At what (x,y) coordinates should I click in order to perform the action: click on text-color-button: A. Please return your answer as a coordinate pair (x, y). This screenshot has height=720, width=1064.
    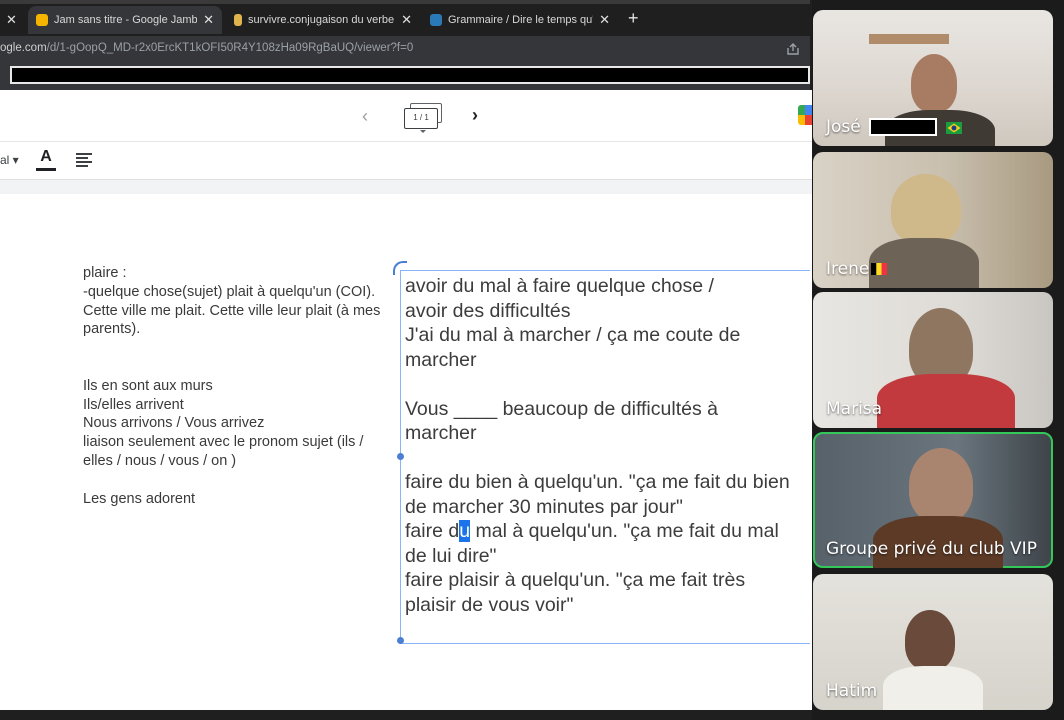
    Looking at the image, I should click on (46, 161).